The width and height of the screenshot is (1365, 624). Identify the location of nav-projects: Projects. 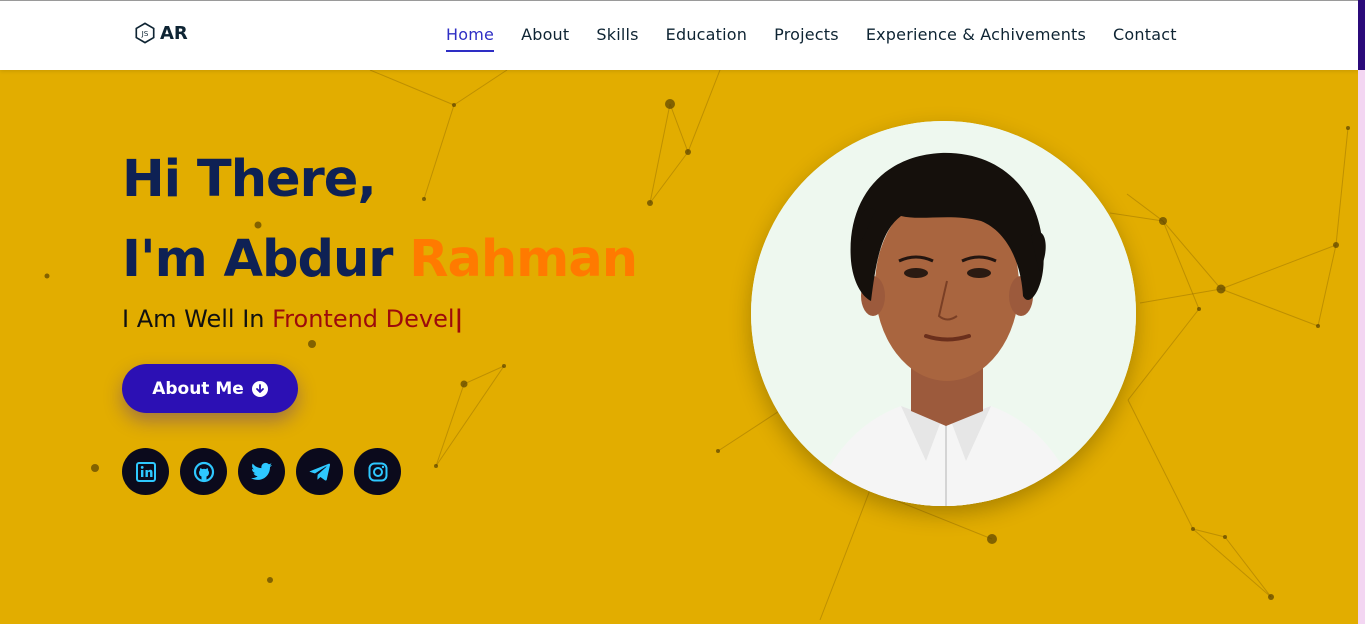
(806, 34).